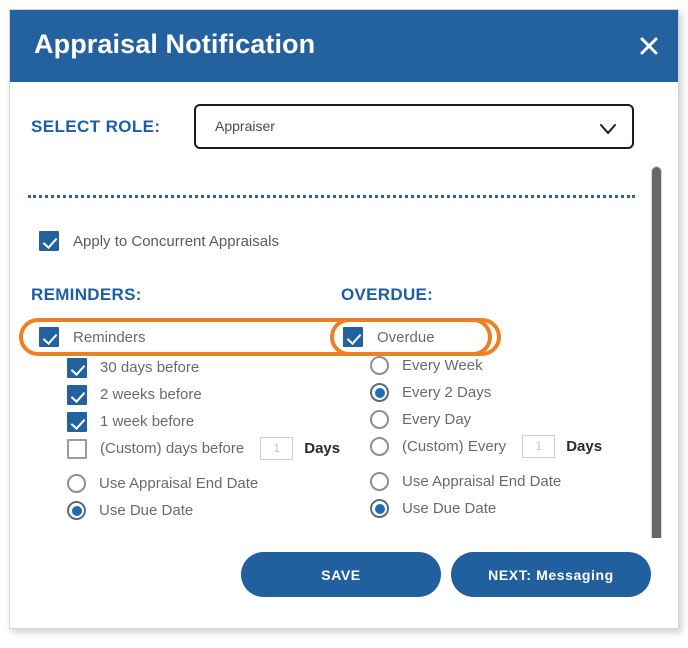 The image size is (688, 648). Describe the element at coordinates (86, 294) in the screenshot. I see `reminders-heading: REMINDERS:` at that location.